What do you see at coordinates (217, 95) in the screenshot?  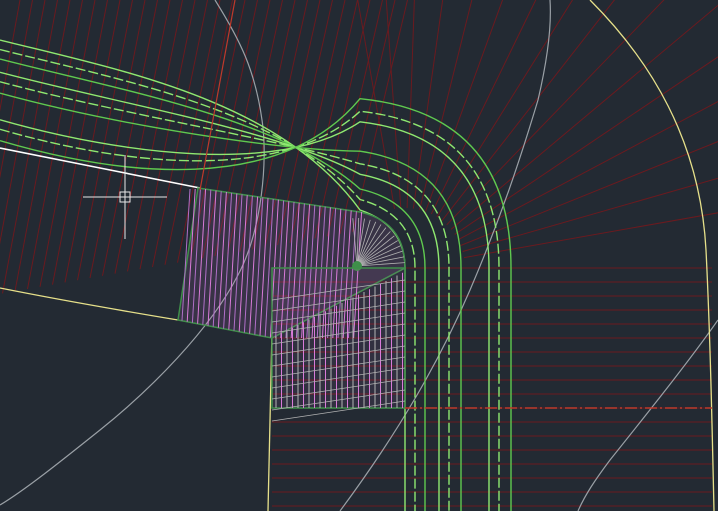 I see `centerline-segment` at bounding box center [217, 95].